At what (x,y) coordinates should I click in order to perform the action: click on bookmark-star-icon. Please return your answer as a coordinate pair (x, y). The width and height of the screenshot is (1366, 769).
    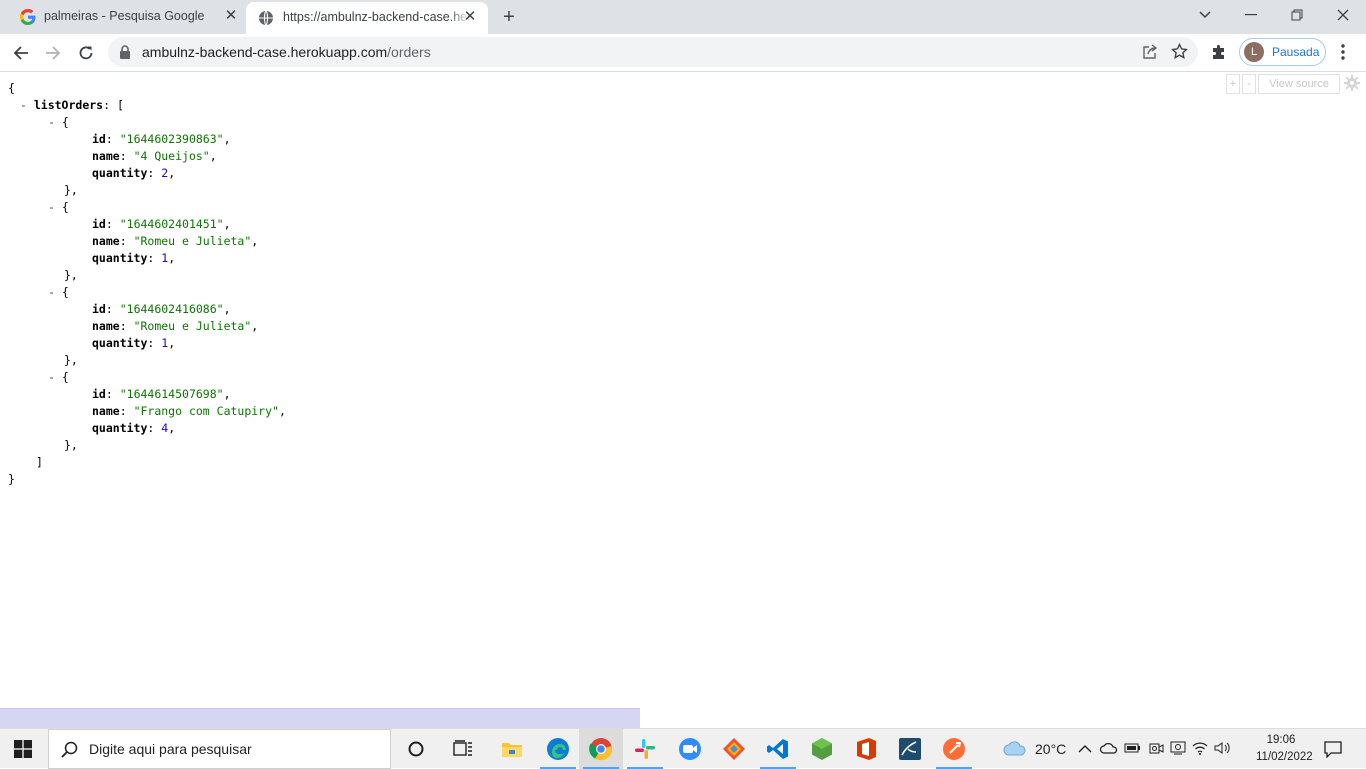
    Looking at the image, I should click on (1179, 53).